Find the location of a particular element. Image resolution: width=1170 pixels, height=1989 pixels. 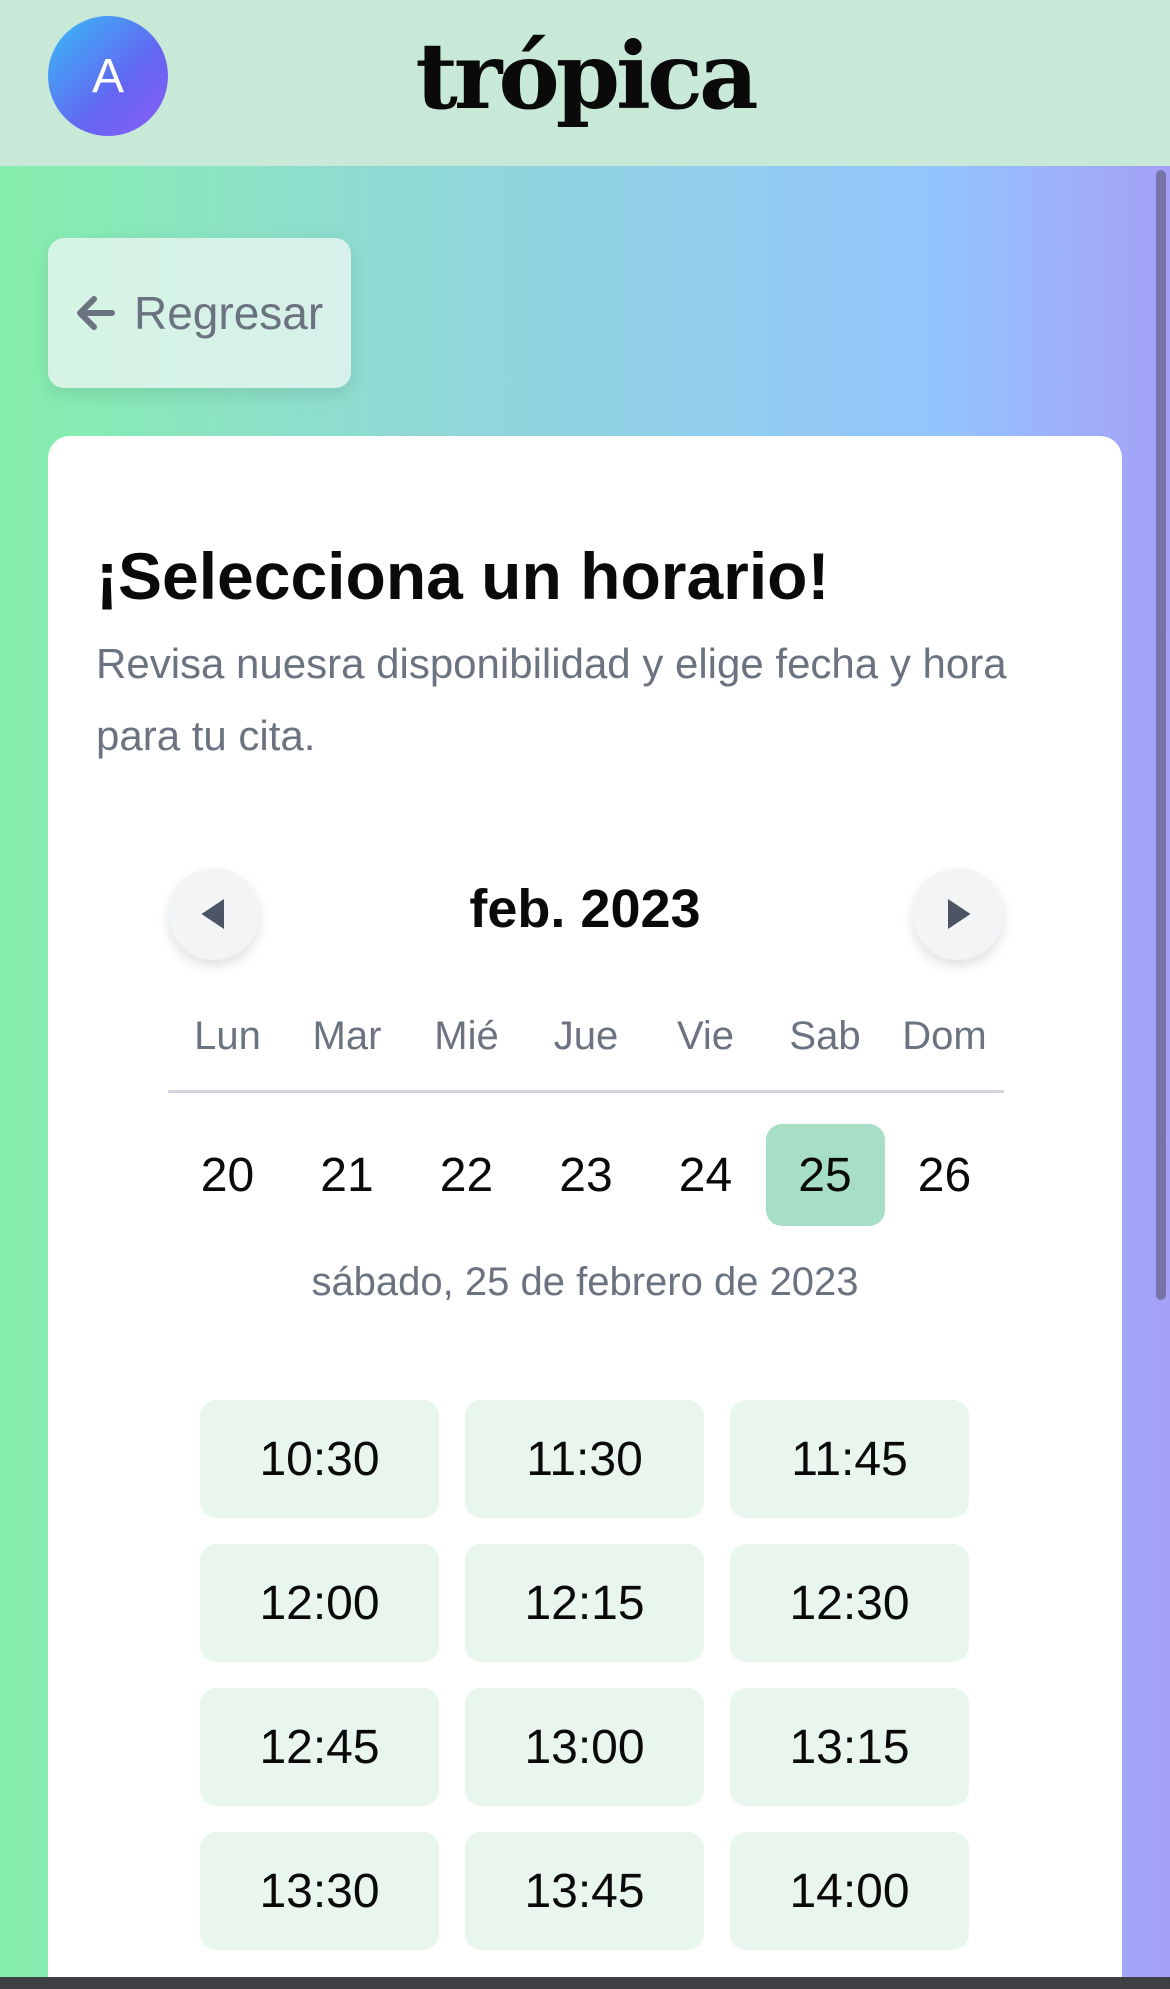

weekday-label: Vie is located at coordinates (705, 1036).